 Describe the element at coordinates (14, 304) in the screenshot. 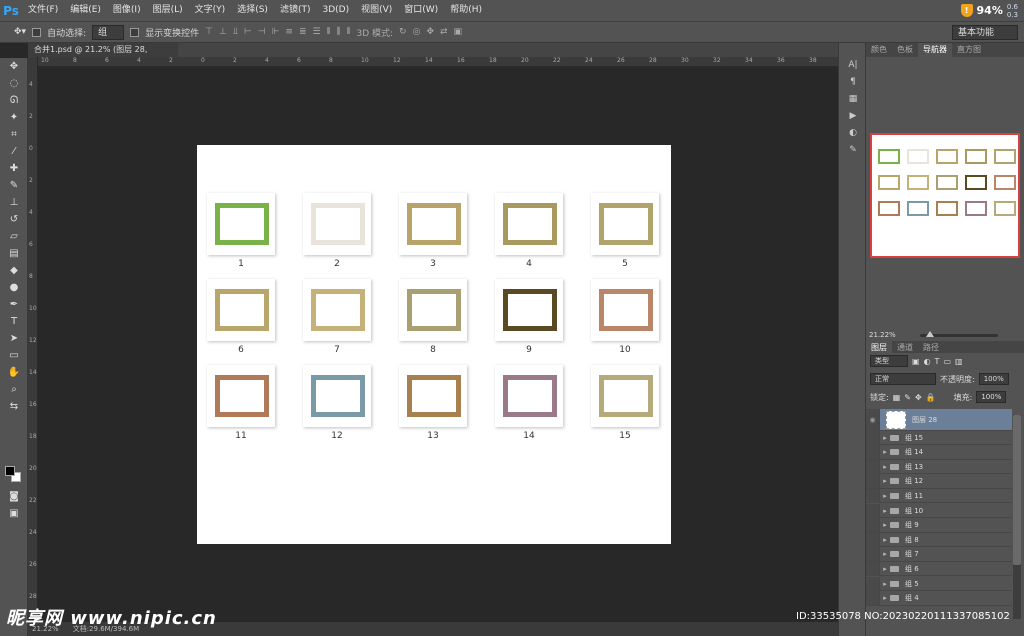

I see `pen-tool-icon: ✒` at that location.